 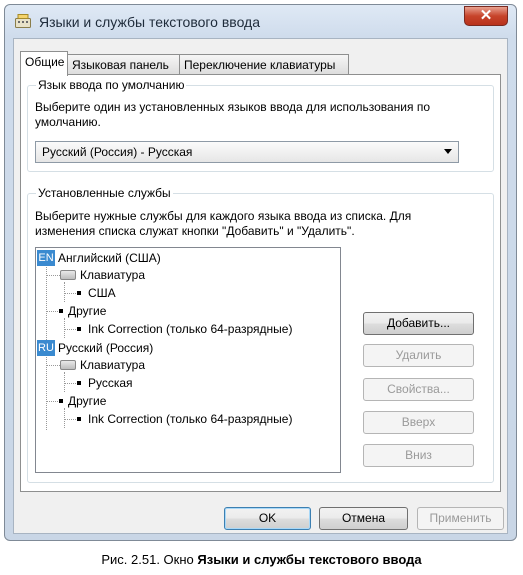 I want to click on title-bar: Языки и службы текстового ввода ✕, so click(x=260, y=22).